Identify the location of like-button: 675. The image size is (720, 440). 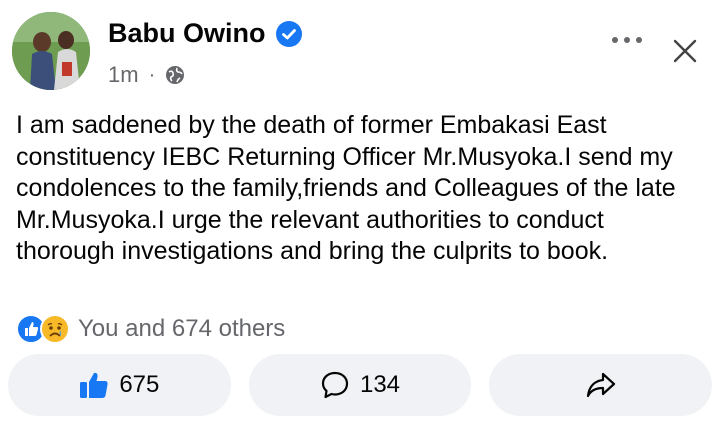
(119, 385).